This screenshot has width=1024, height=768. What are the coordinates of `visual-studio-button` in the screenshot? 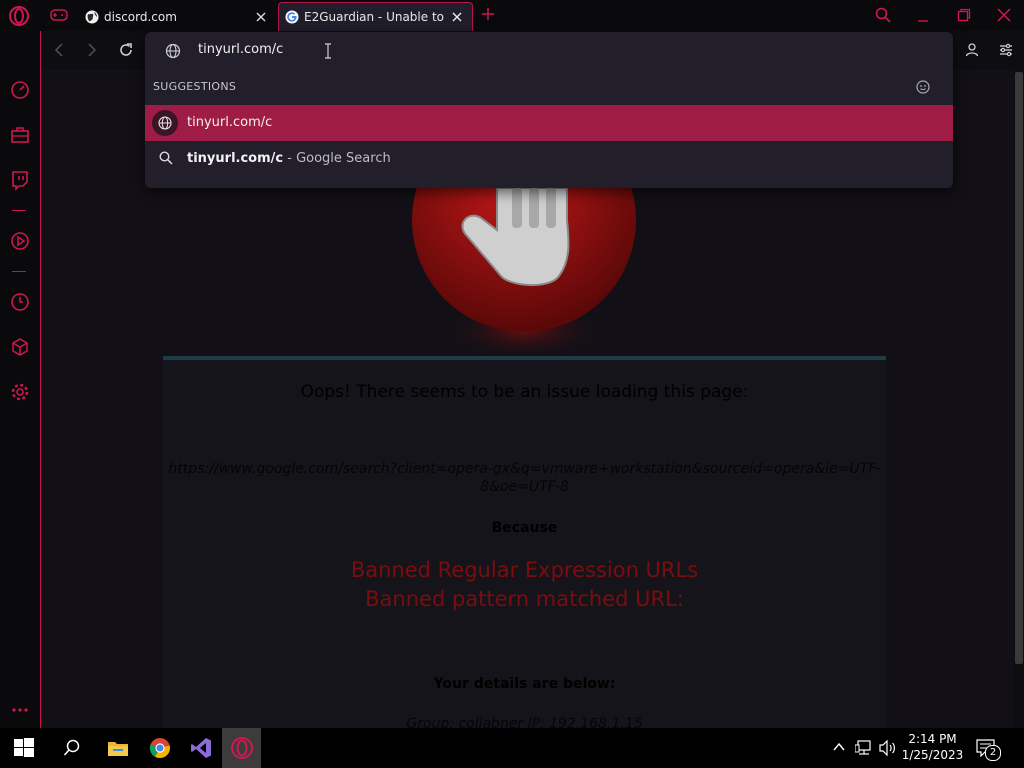 It's located at (201, 748).